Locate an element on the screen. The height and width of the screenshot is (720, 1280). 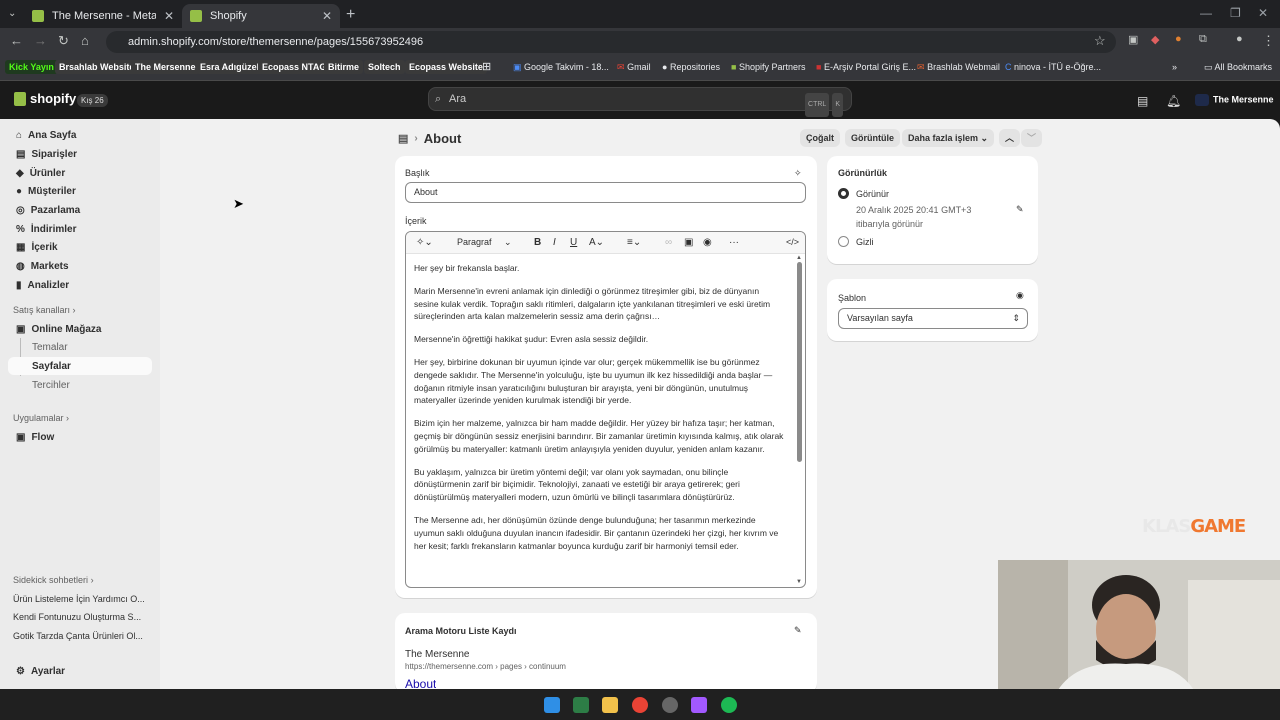
chrome-icon is located at coordinates (640, 705).